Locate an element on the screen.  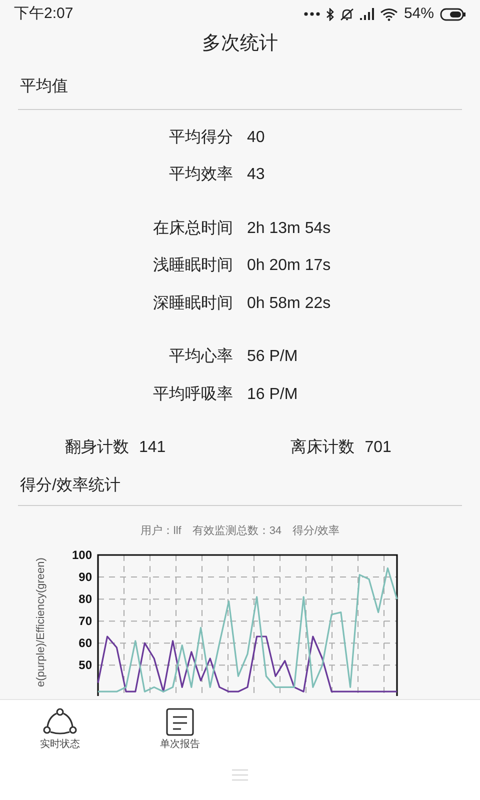
y-axis-label: e(purple)/Efficiency(green) is located at coordinates (41, 621).